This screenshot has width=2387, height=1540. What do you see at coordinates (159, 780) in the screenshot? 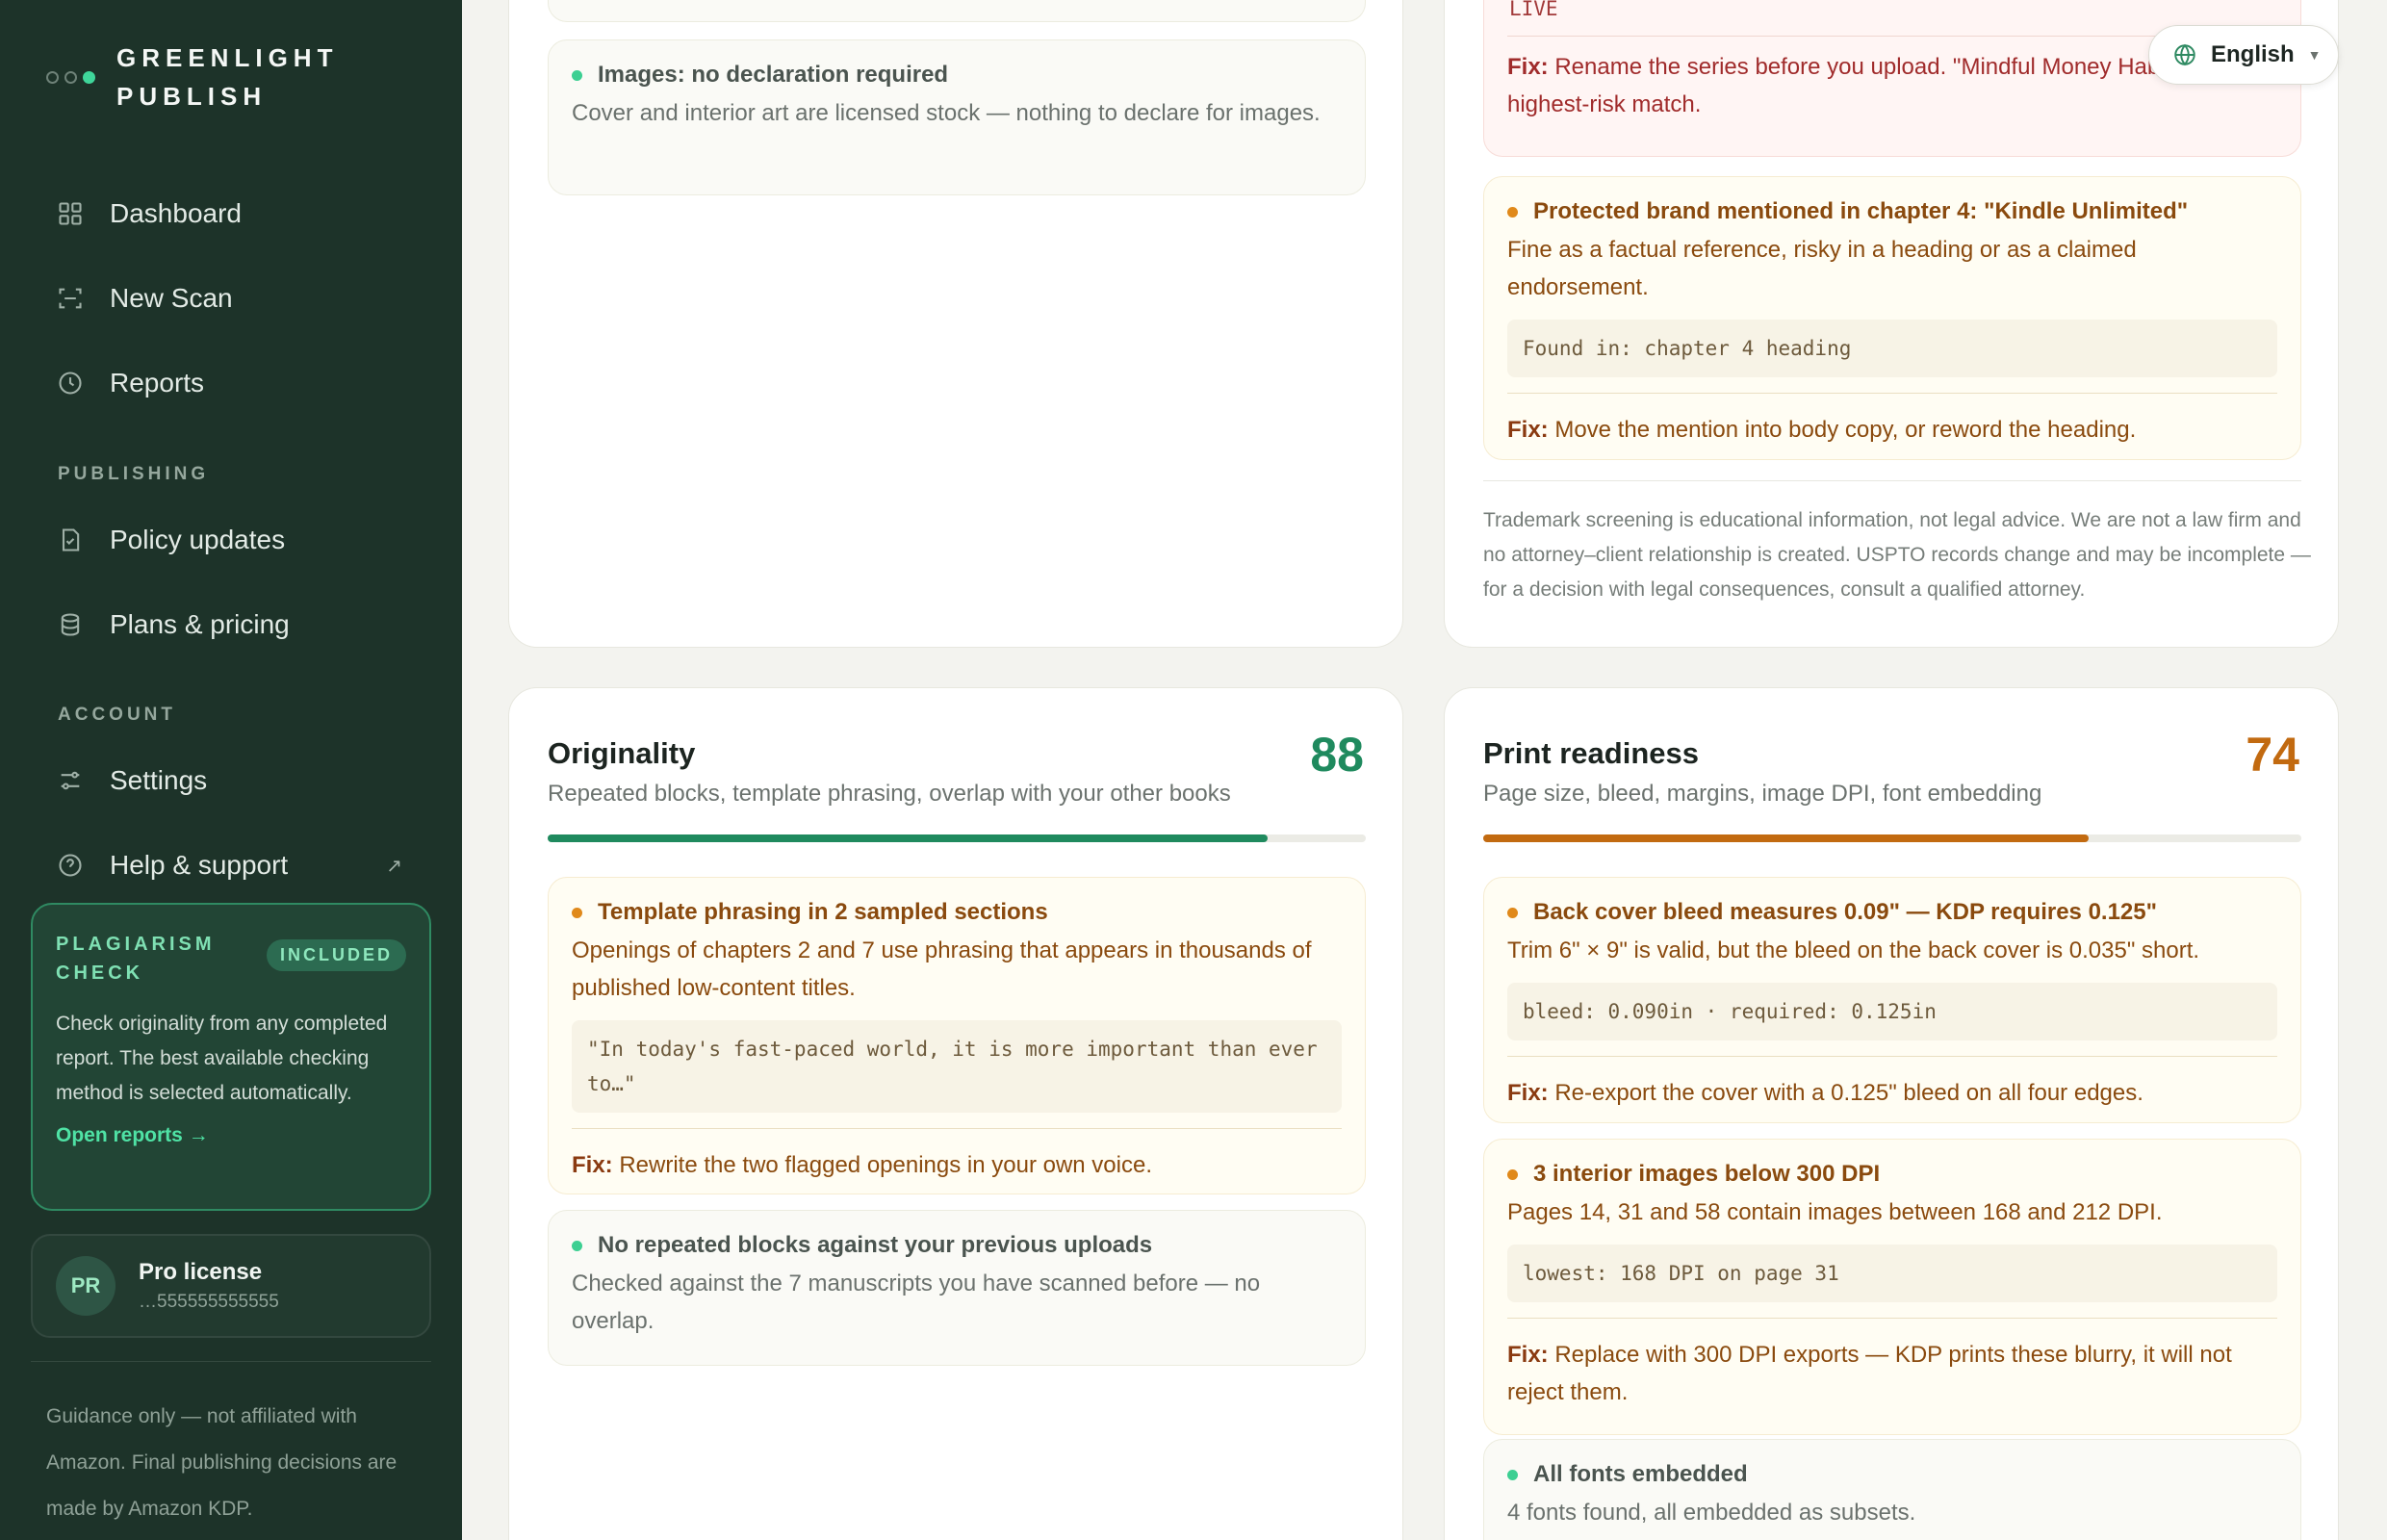
I see `sidebar-item-label: Settings` at bounding box center [159, 780].